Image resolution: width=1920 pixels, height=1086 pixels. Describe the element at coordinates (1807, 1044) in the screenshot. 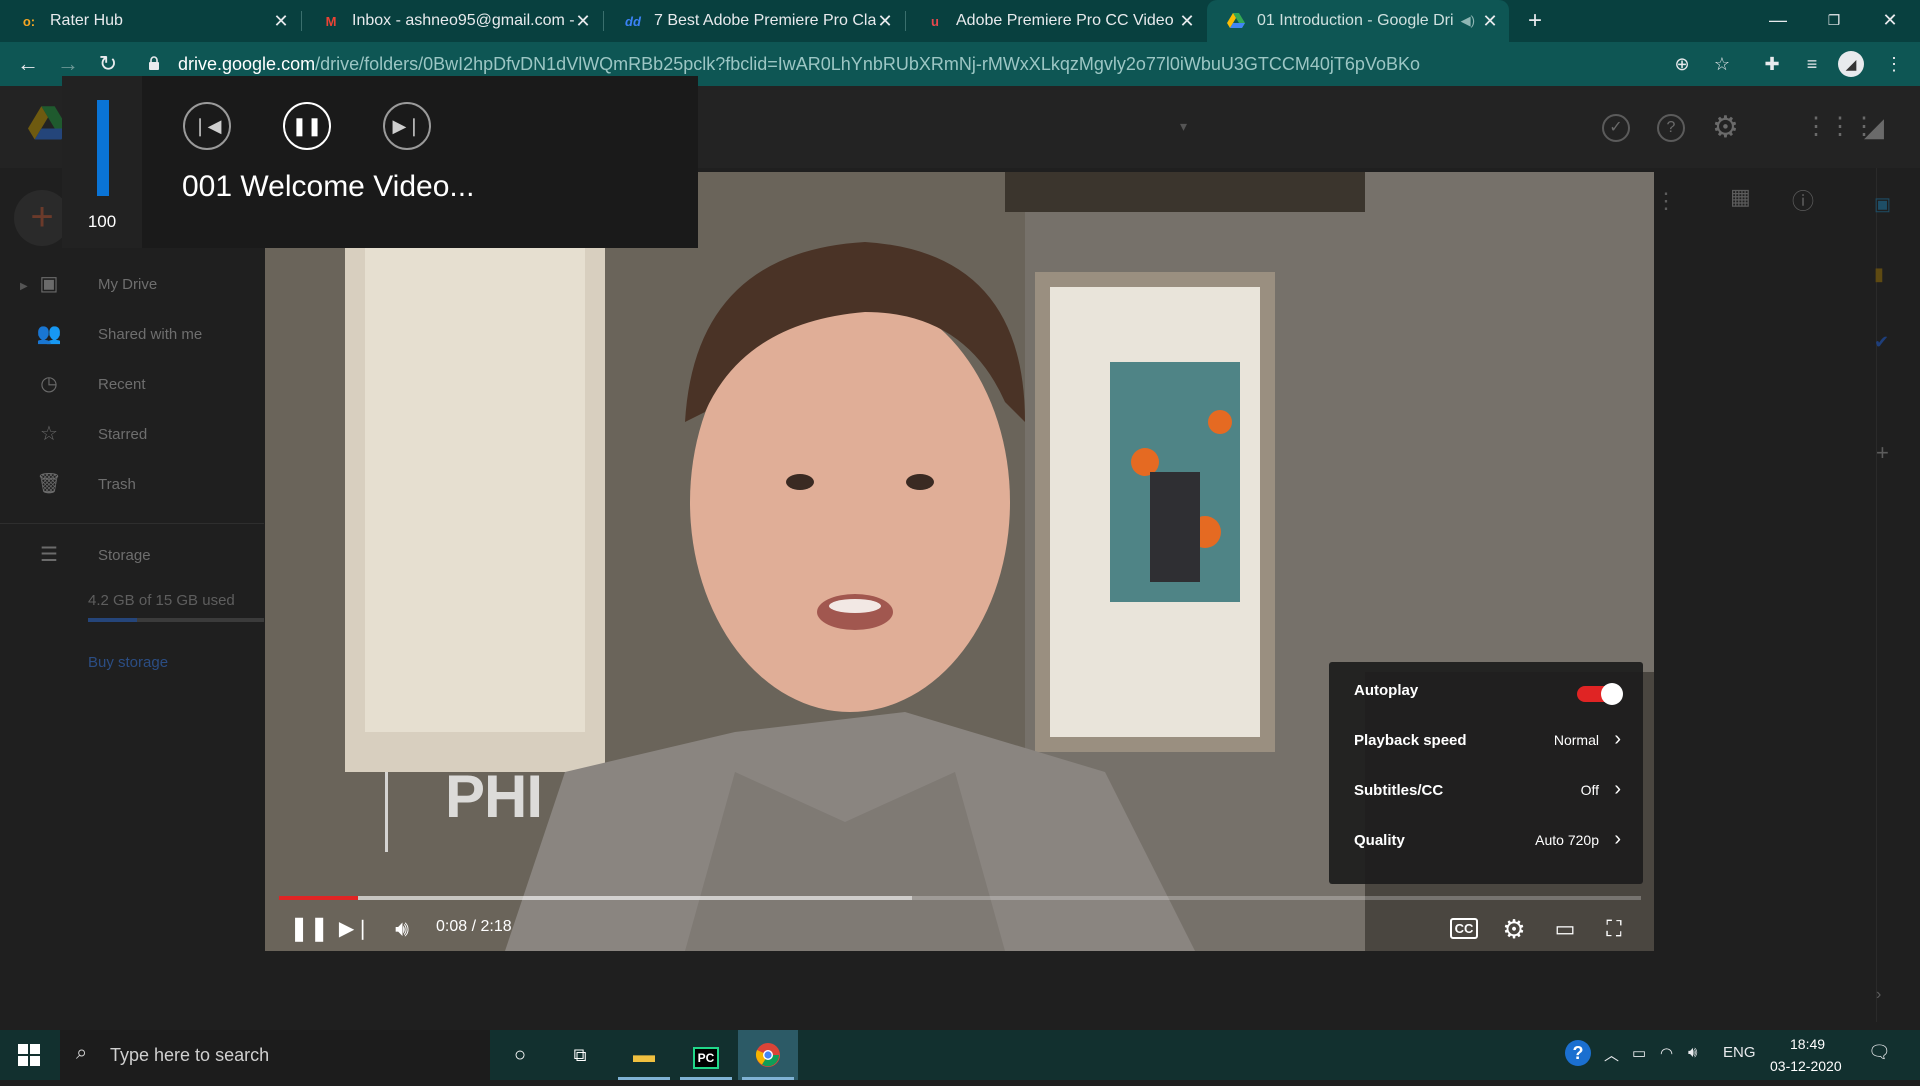

I see `clock-time: 18:49` at that location.